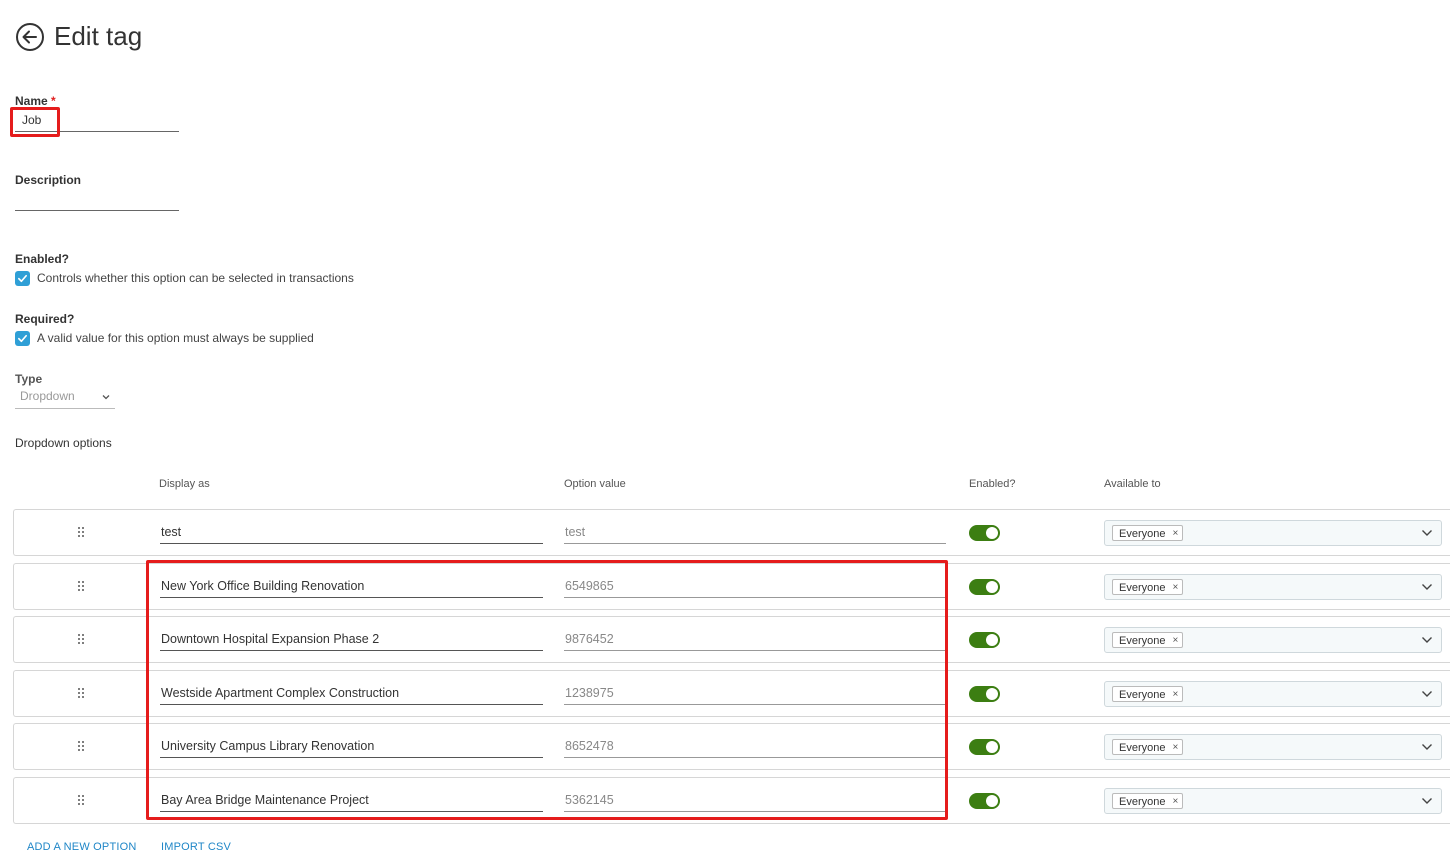  I want to click on description-input-underline, so click(97, 210).